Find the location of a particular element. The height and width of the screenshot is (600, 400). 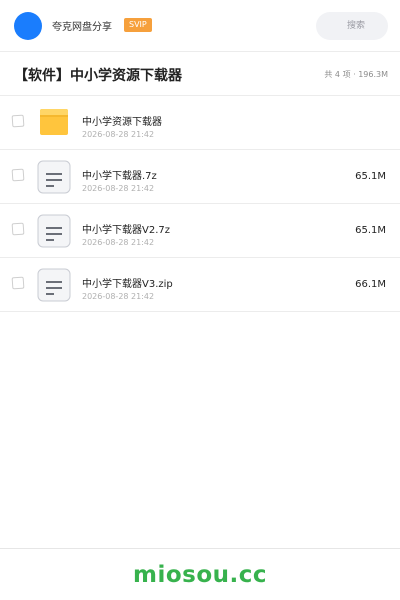

avatar is located at coordinates (28, 26).